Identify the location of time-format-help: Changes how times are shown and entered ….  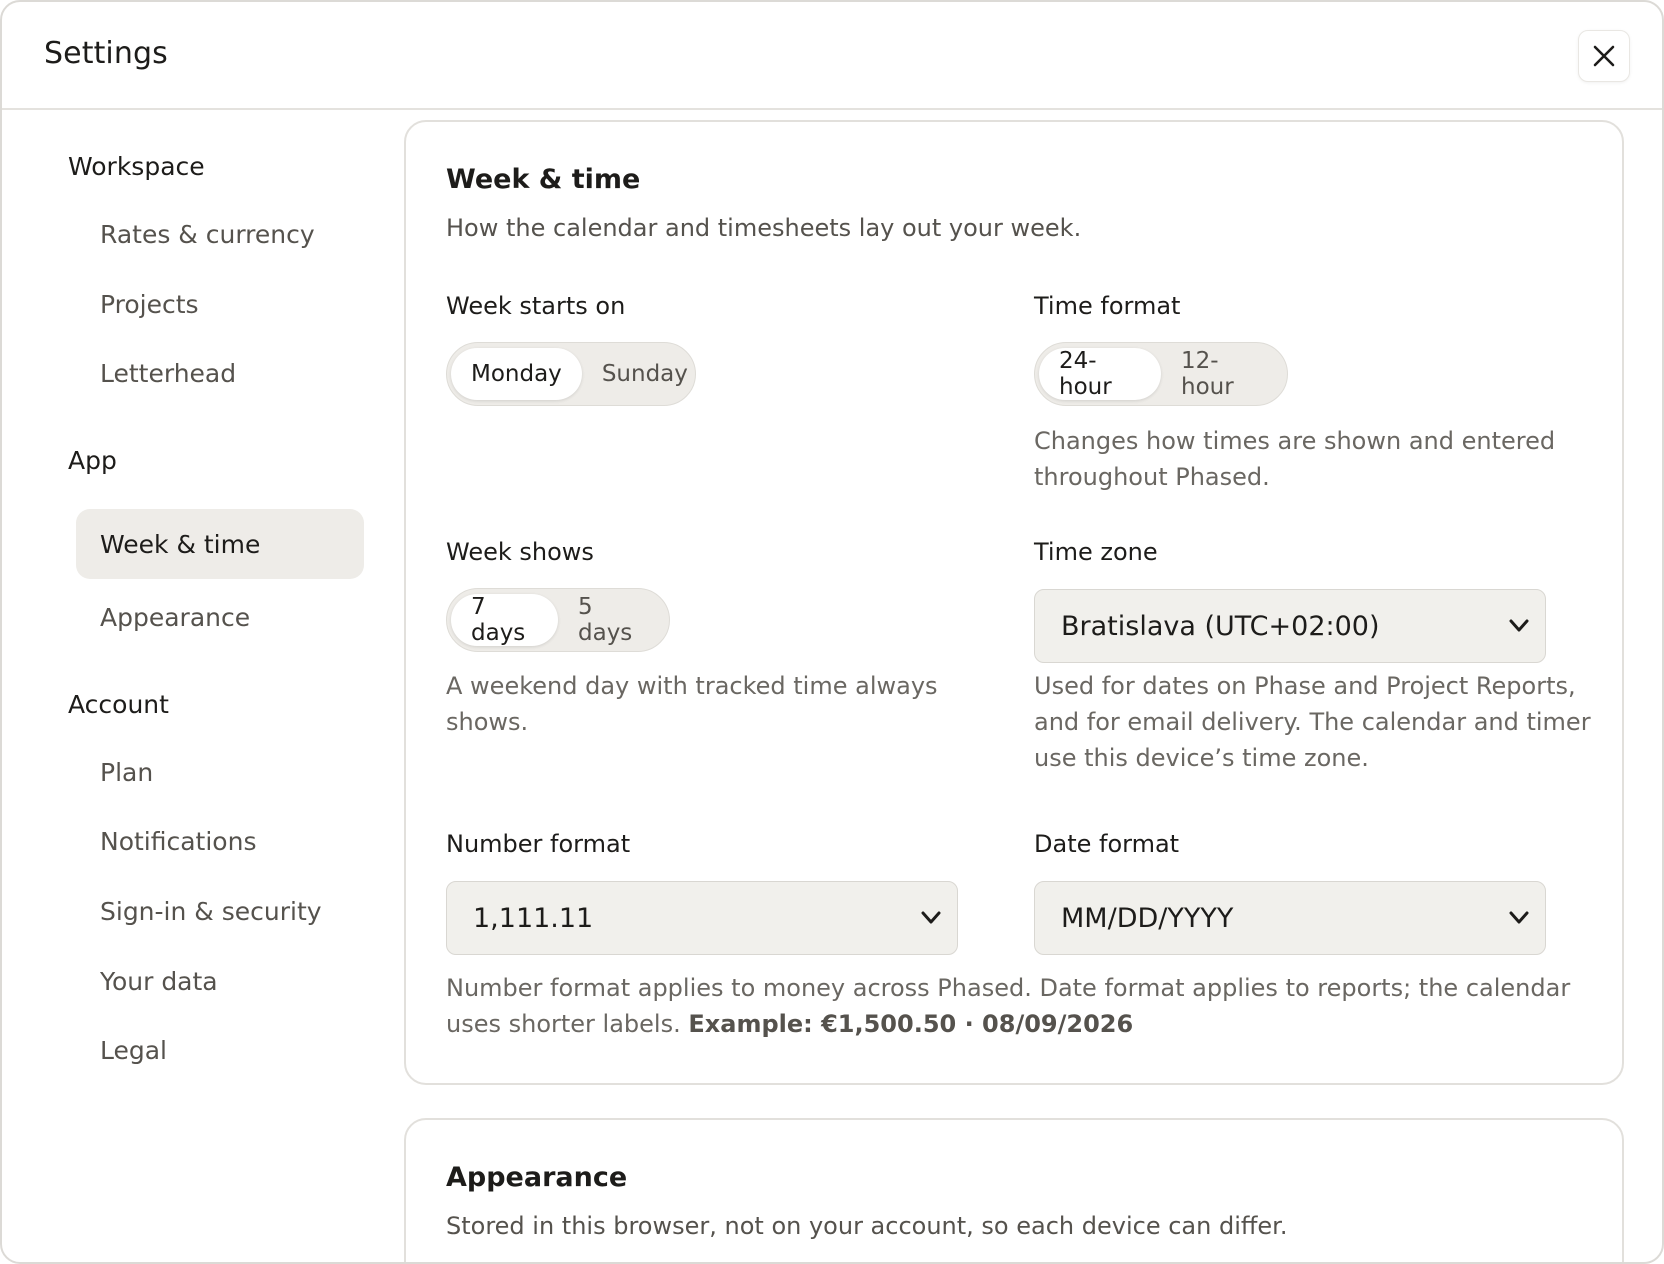
(1295, 459).